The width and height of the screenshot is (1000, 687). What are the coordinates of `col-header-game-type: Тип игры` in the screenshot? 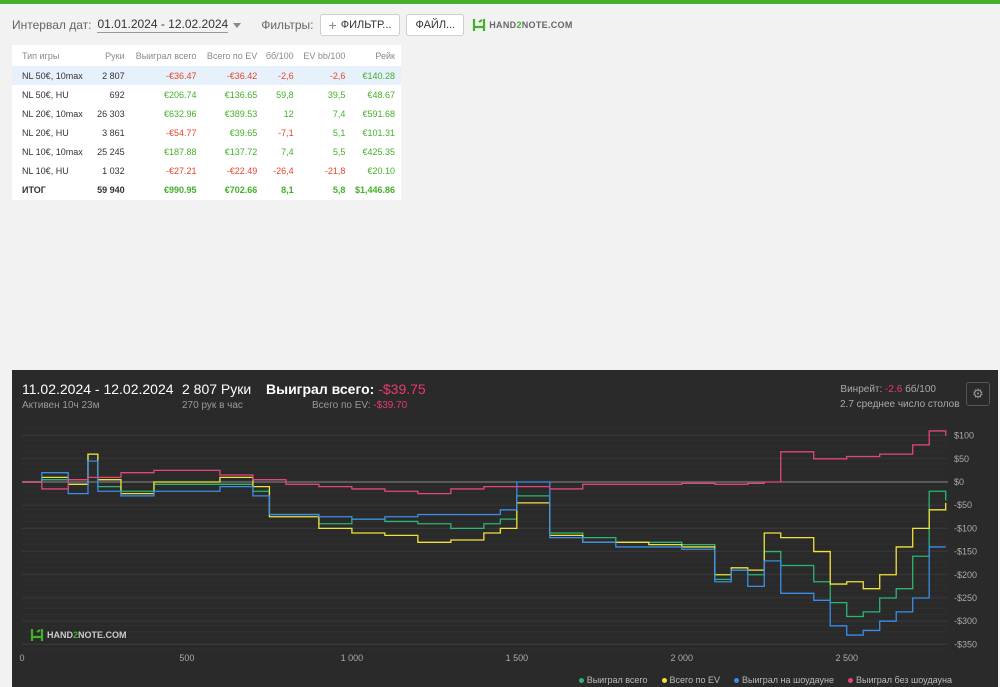 It's located at (53, 55).